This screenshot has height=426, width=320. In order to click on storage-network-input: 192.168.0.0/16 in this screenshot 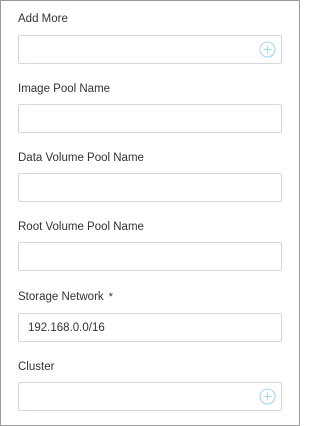, I will do `click(150, 327)`.